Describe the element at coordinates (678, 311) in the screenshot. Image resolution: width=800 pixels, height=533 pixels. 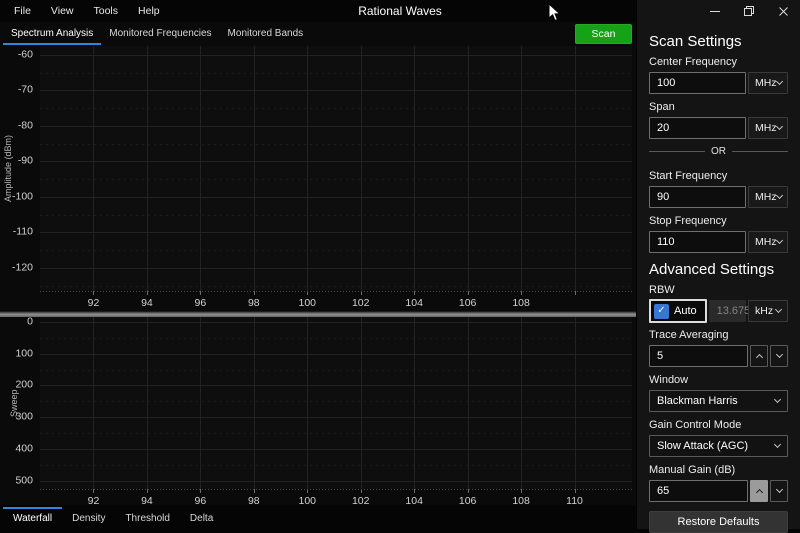
I see `rbw-auto-checkbox: ✓ Auto` at that location.